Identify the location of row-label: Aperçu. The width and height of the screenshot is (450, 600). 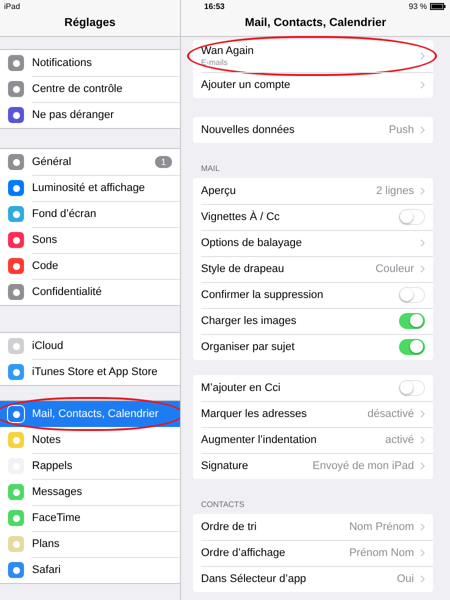
(219, 191).